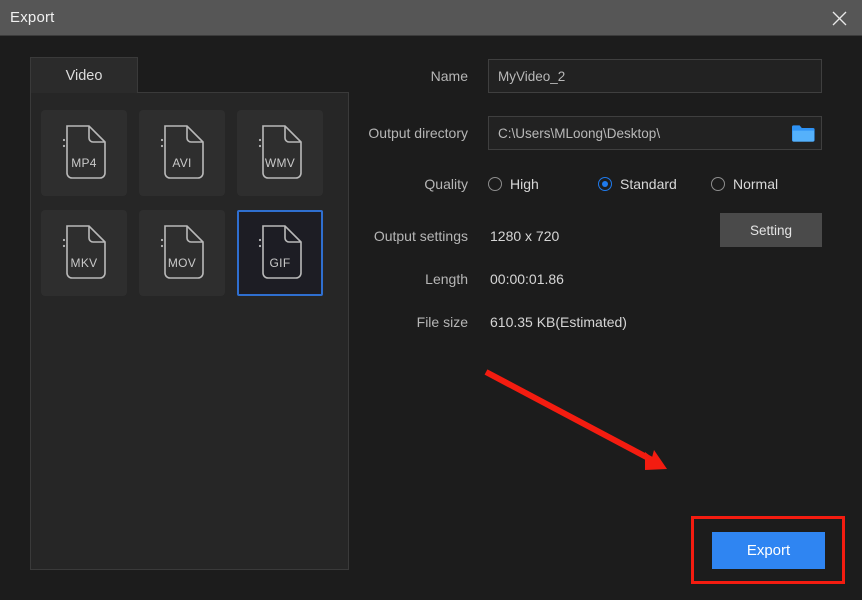 This screenshot has width=862, height=600. I want to click on output-directory-input: C:\Users\MLoong\Desktop\, so click(655, 133).